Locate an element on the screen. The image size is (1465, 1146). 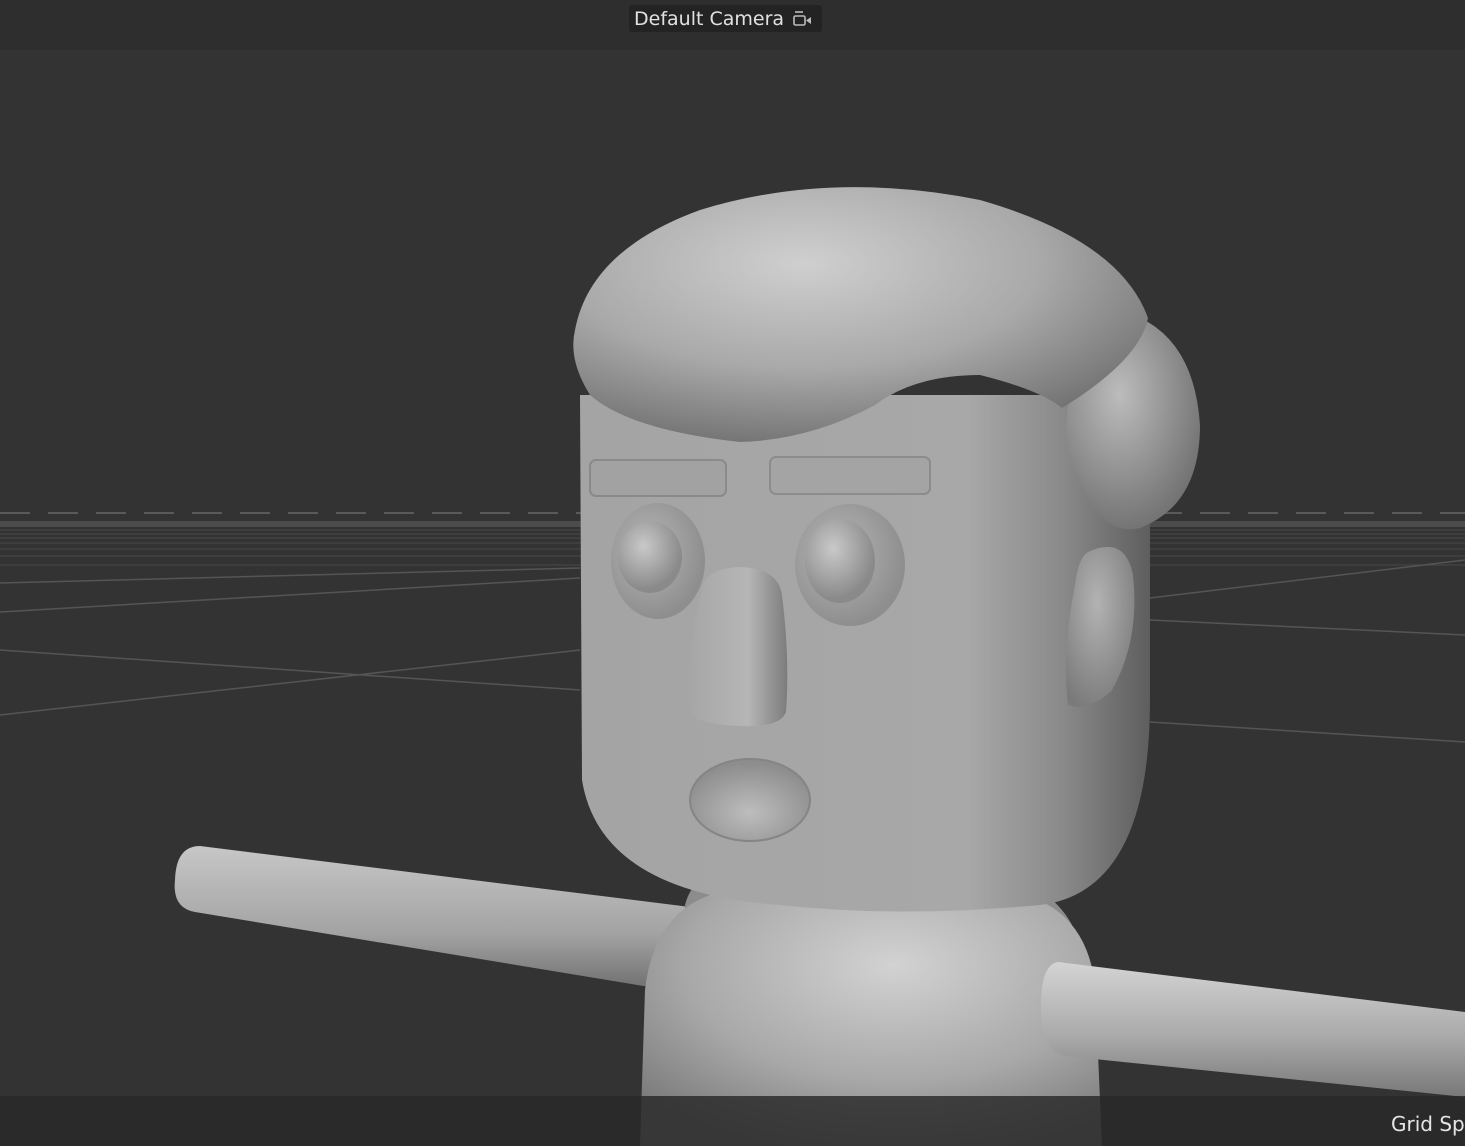
left-arm is located at coordinates (432, 919).